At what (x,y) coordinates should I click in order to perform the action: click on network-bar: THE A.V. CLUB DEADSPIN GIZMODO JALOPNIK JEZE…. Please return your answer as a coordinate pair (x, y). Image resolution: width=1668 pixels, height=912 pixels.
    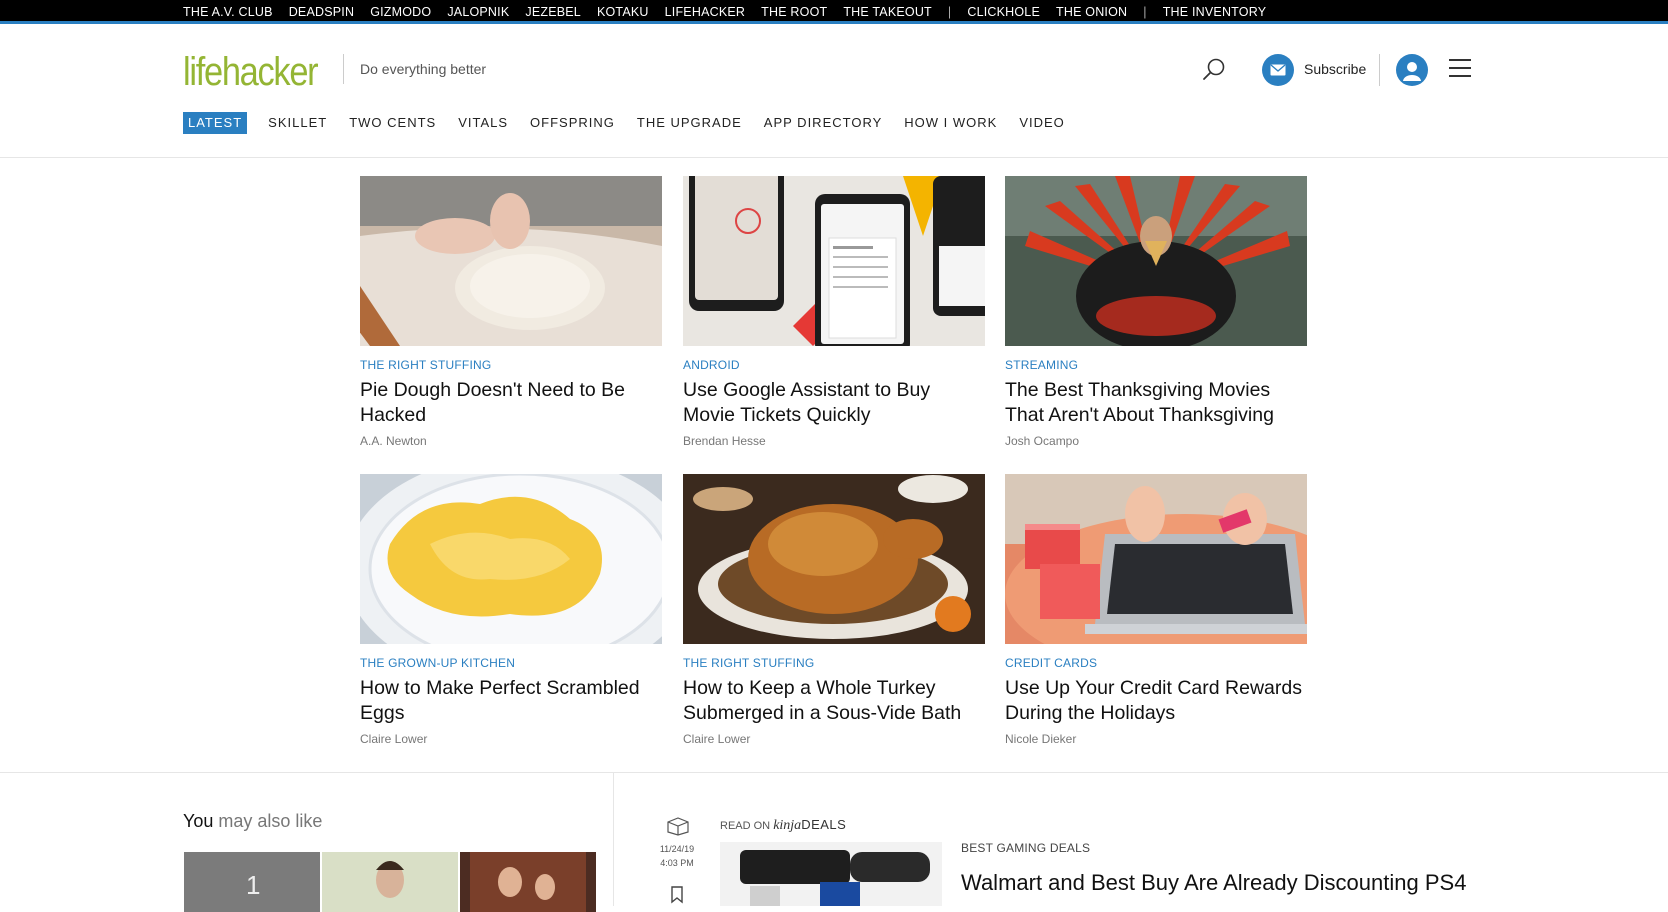
    Looking at the image, I should click on (834, 12).